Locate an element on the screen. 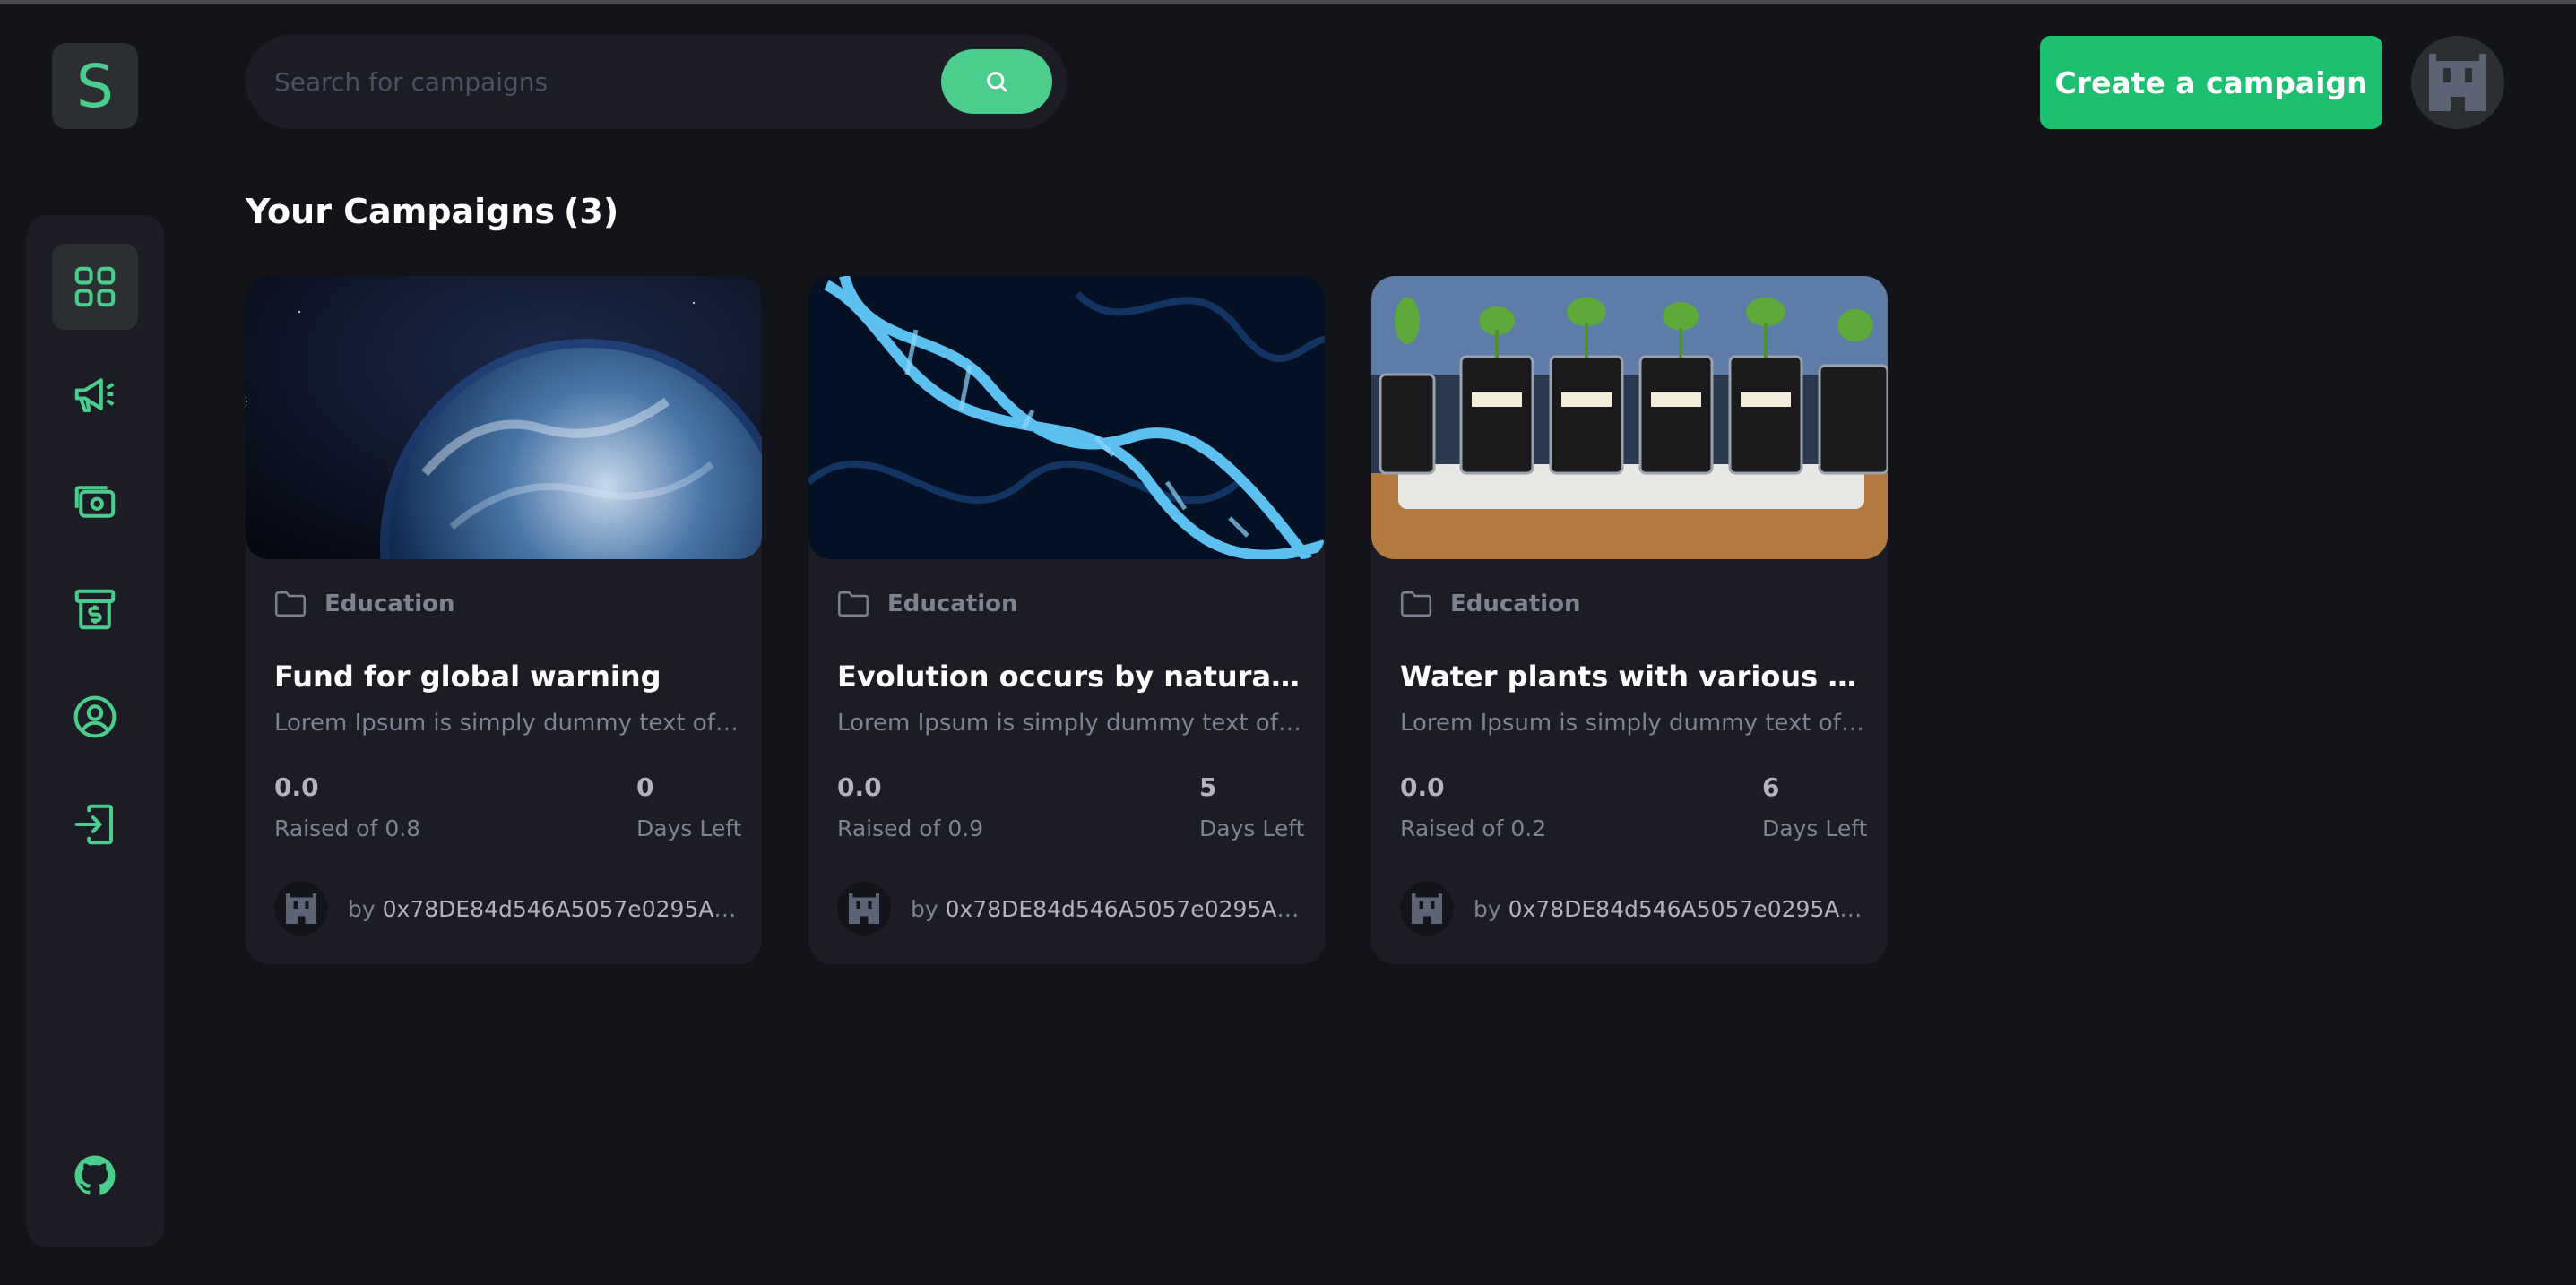 Image resolution: width=2576 pixels, height=1285 pixels. days-left-value: 0 is located at coordinates (645, 787).